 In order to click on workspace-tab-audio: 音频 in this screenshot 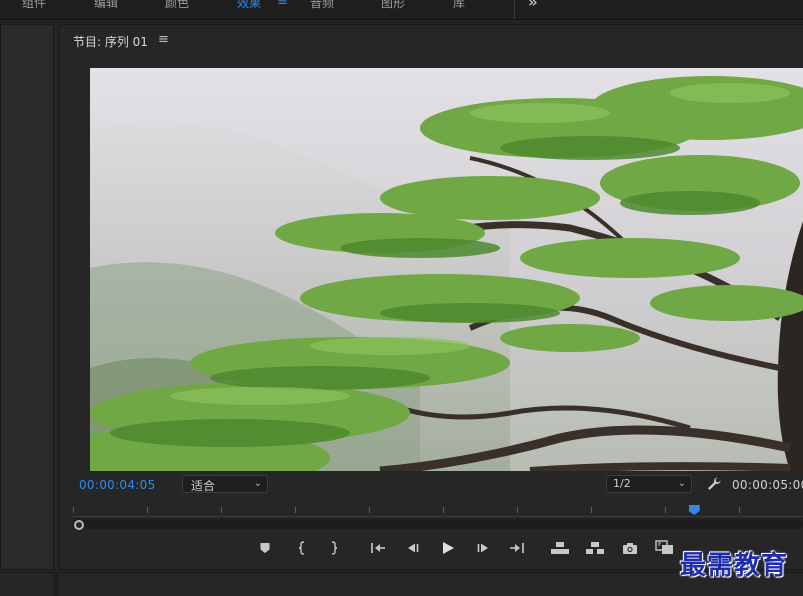, I will do `click(322, 5)`.